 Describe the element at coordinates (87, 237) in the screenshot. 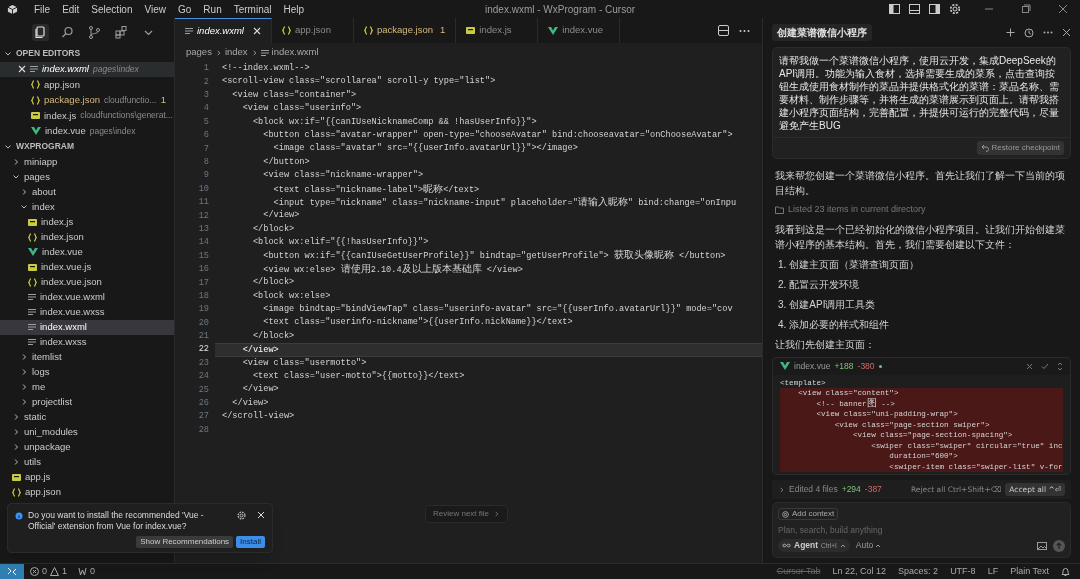

I see `tree-item: index.json` at that location.